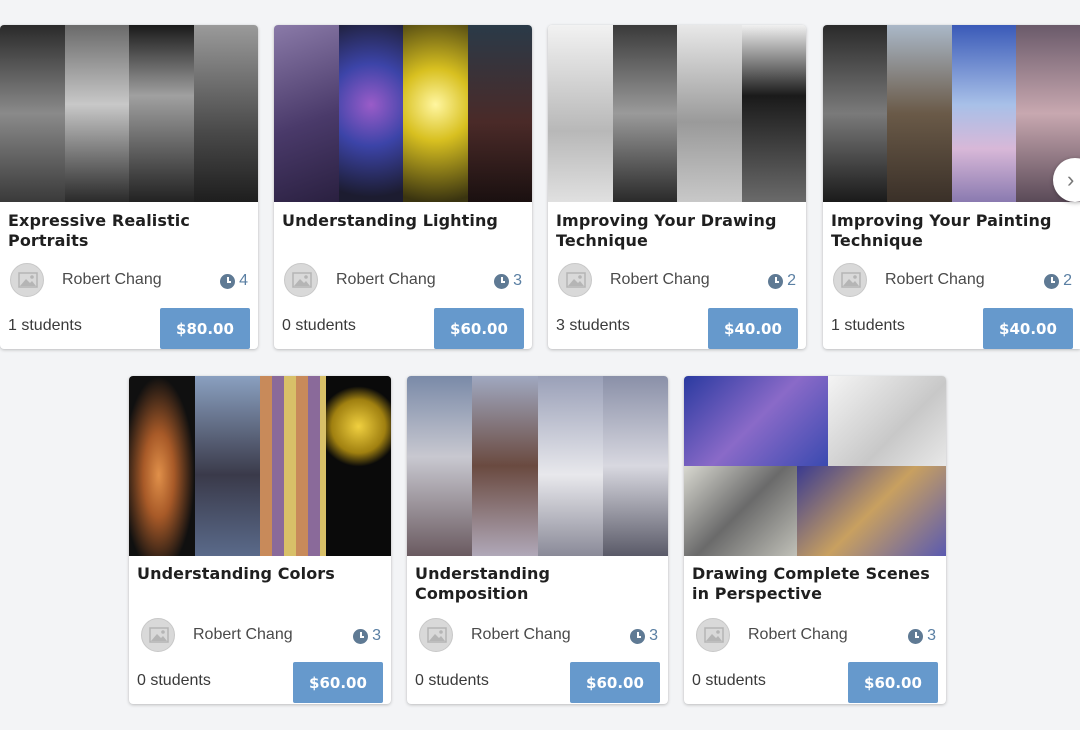  What do you see at coordinates (243, 280) in the screenshot?
I see `lesson-count-value: 4` at bounding box center [243, 280].